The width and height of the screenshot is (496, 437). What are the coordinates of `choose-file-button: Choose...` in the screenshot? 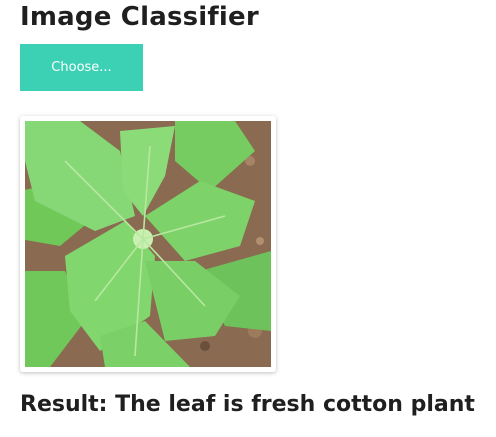 It's located at (81, 67).